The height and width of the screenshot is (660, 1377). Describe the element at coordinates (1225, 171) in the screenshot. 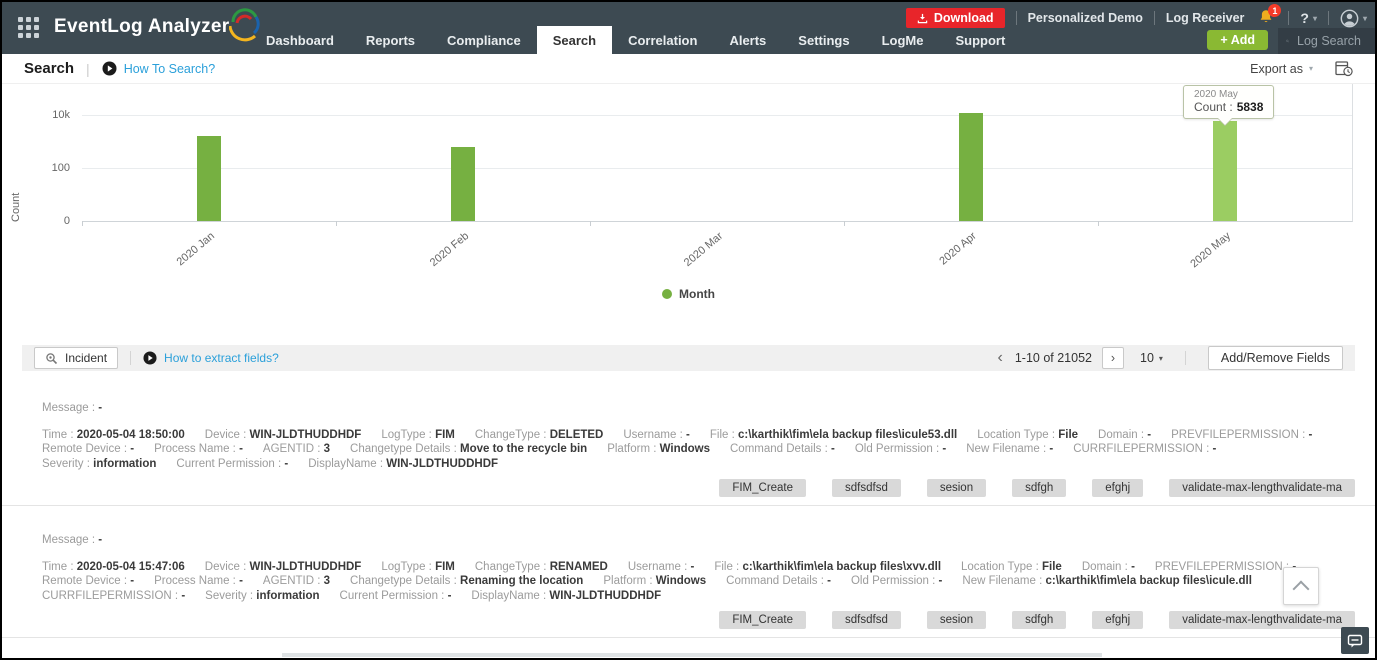

I see `bar-2020-may` at that location.